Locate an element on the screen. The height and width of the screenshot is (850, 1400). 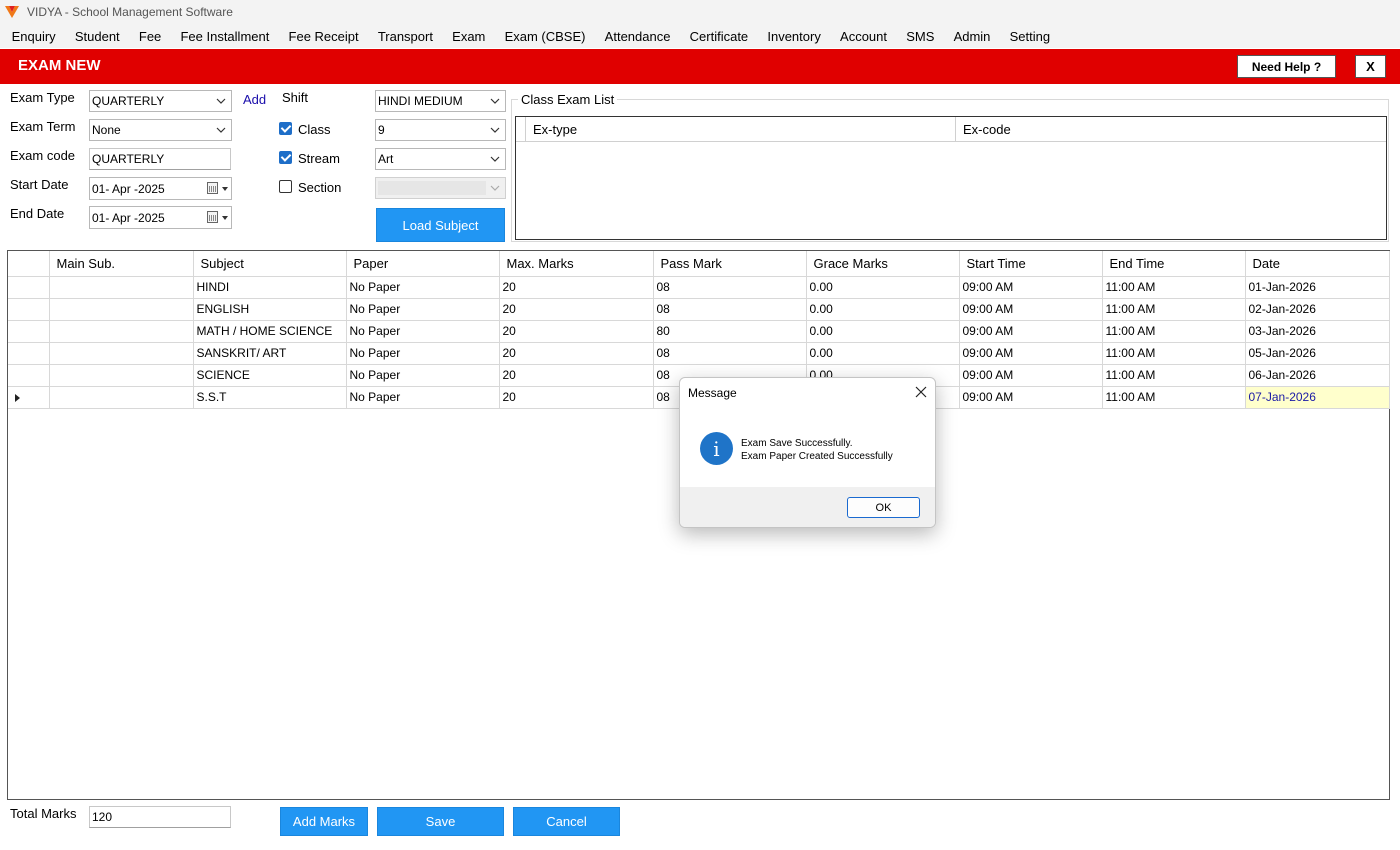
column-header-end-time: End Time is located at coordinates (1174, 264).